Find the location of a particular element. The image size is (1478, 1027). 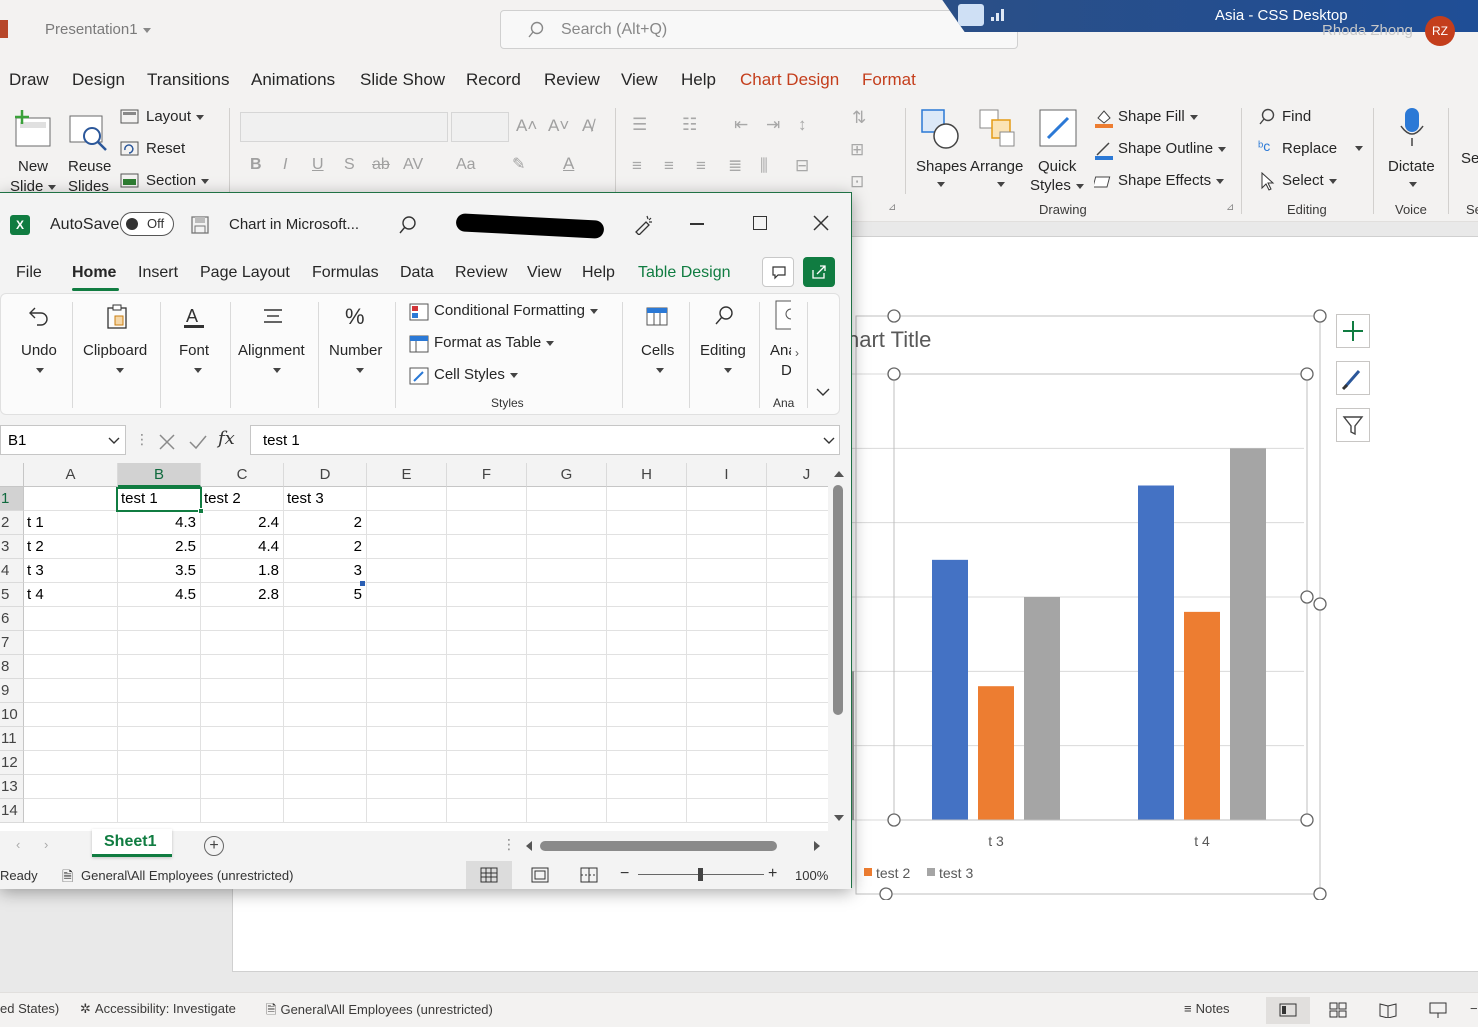

selection-handle is located at coordinates (894, 374).